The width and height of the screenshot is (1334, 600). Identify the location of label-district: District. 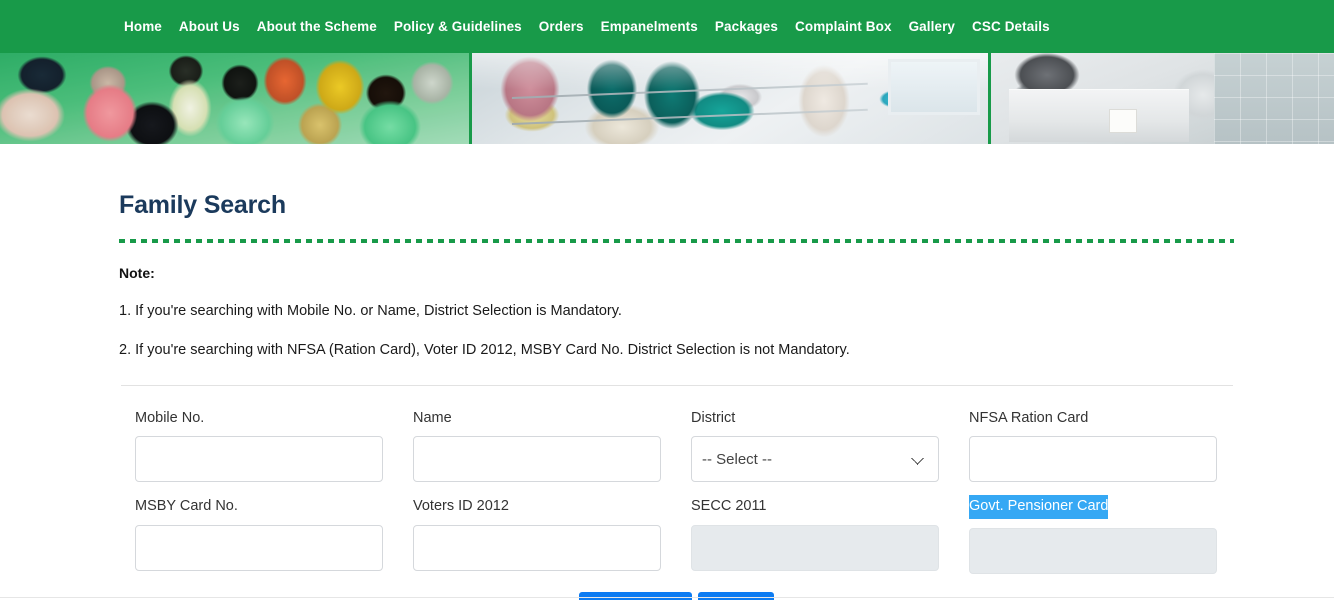
(713, 417).